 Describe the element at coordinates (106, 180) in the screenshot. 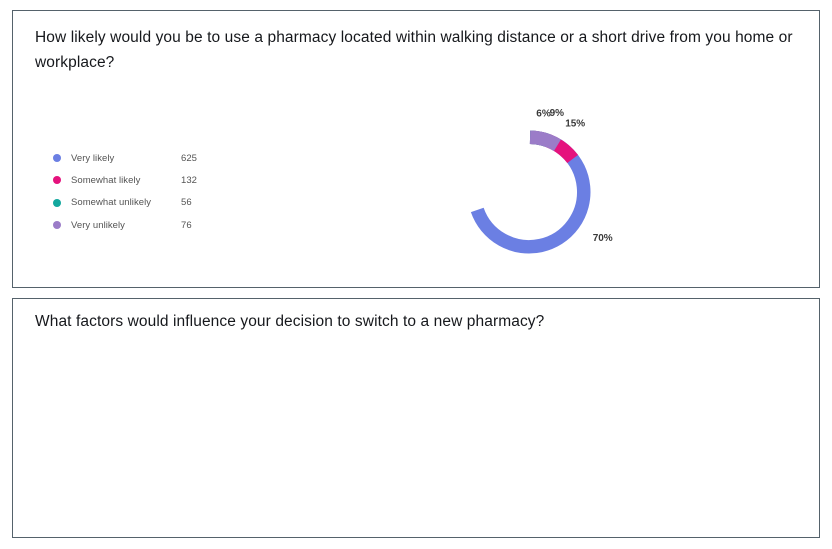

I see `legend-item-label: Somewhat likely` at that location.